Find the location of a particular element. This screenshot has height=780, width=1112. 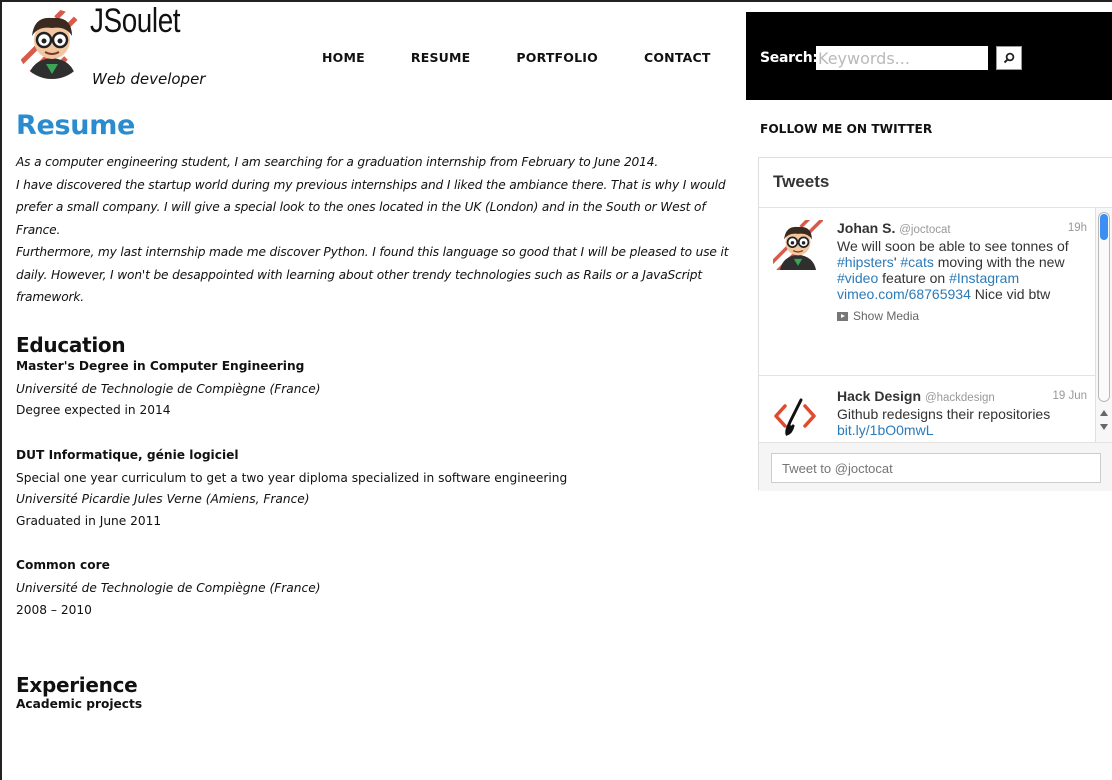

scrollbar-thumb is located at coordinates (1104, 307).